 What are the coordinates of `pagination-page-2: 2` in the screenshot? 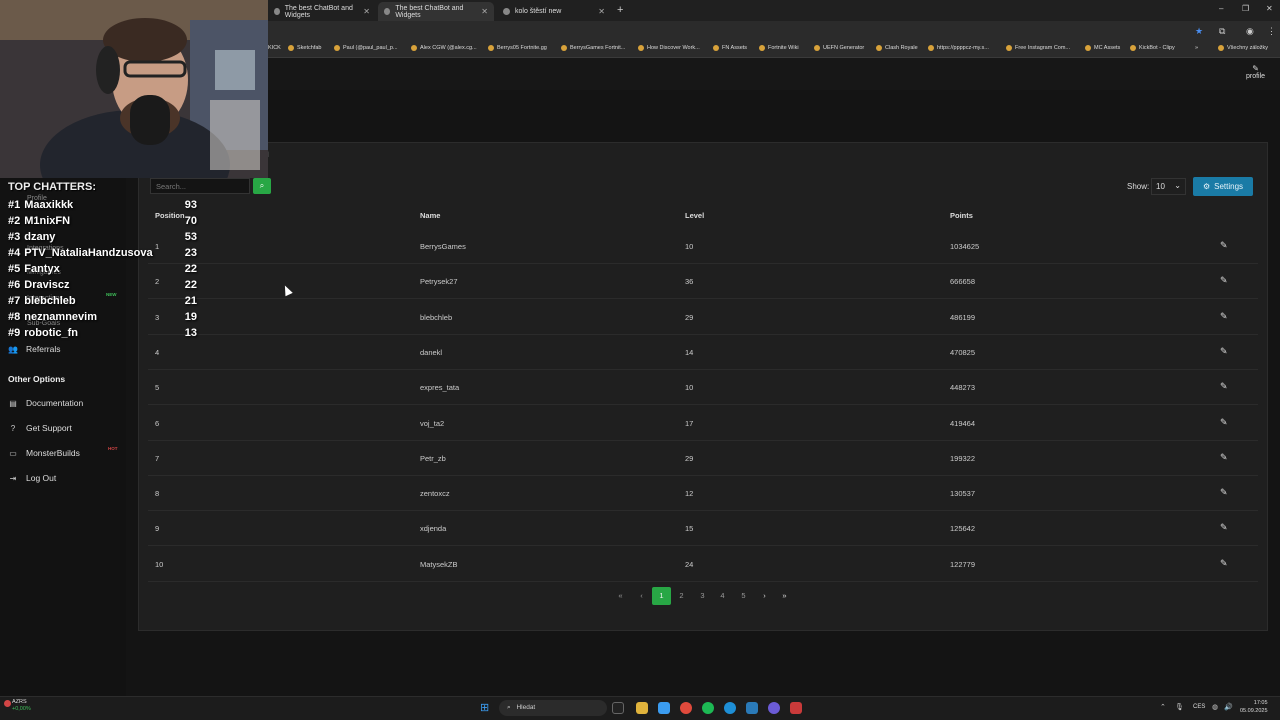 It's located at (681, 596).